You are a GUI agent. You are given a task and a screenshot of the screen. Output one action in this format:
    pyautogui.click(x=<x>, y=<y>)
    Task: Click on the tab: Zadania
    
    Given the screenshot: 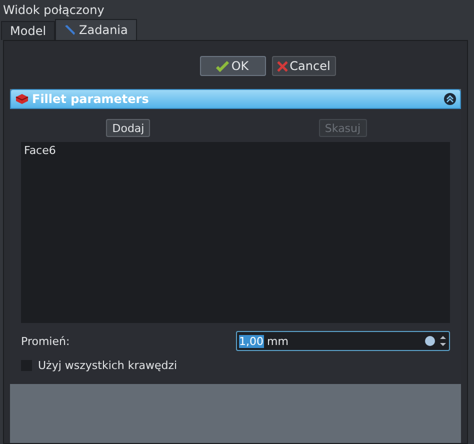 What is the action you would take?
    pyautogui.click(x=96, y=29)
    